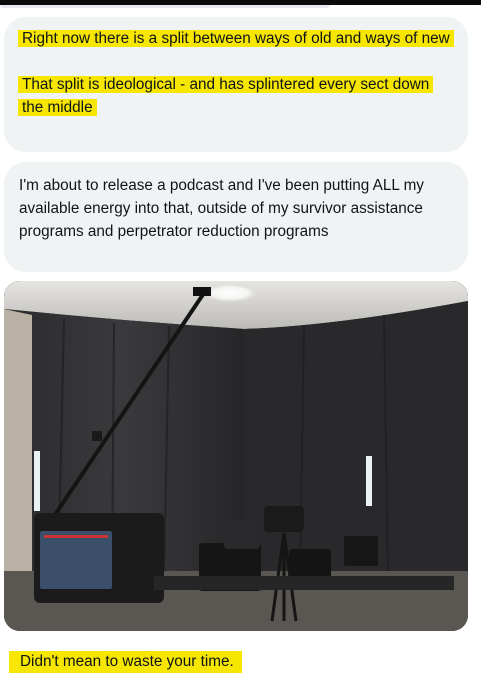 This screenshot has height=674, width=481. Describe the element at coordinates (37, 481) in the screenshot. I see `light-bar-left` at that location.